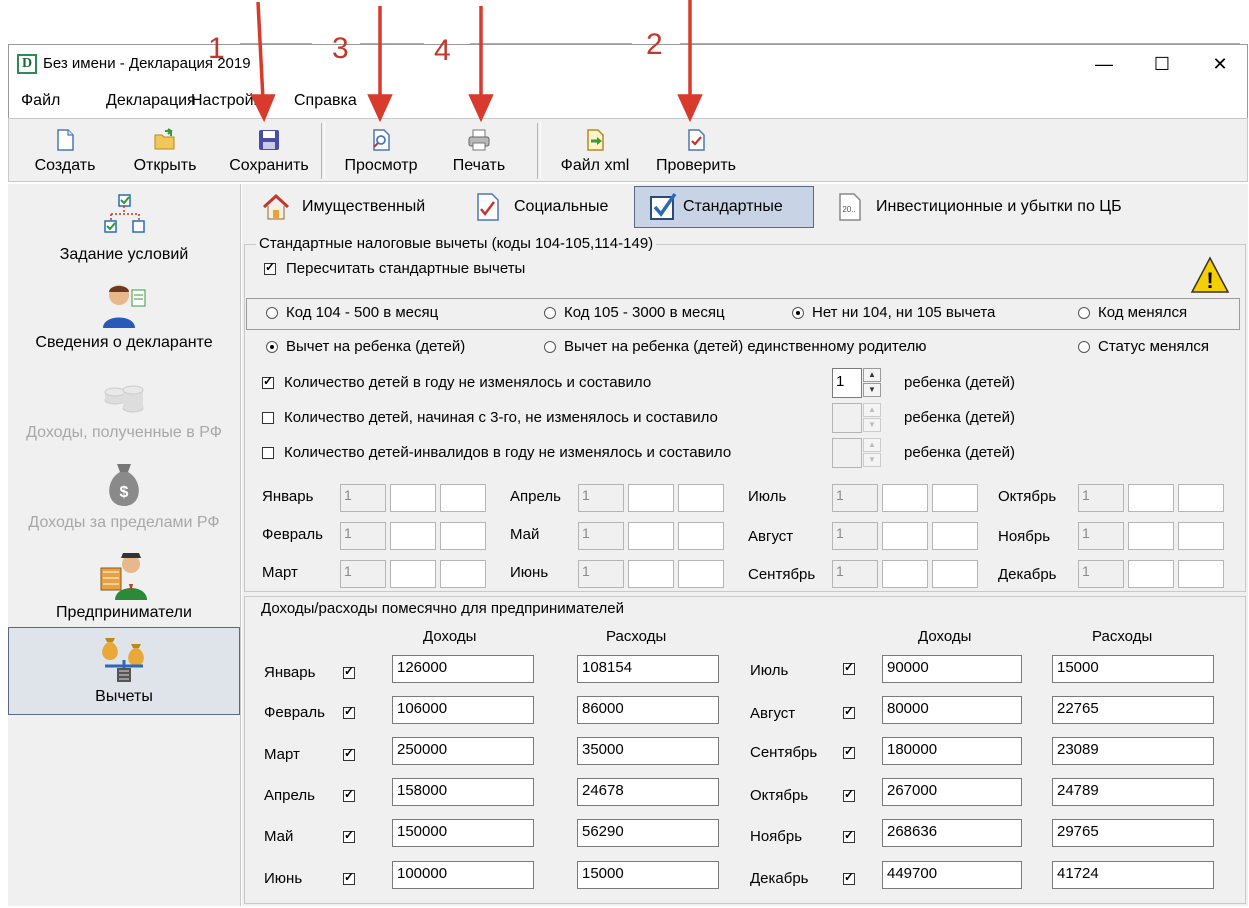  Describe the element at coordinates (847, 453) in the screenshot. I see `children-disabled-value` at that location.